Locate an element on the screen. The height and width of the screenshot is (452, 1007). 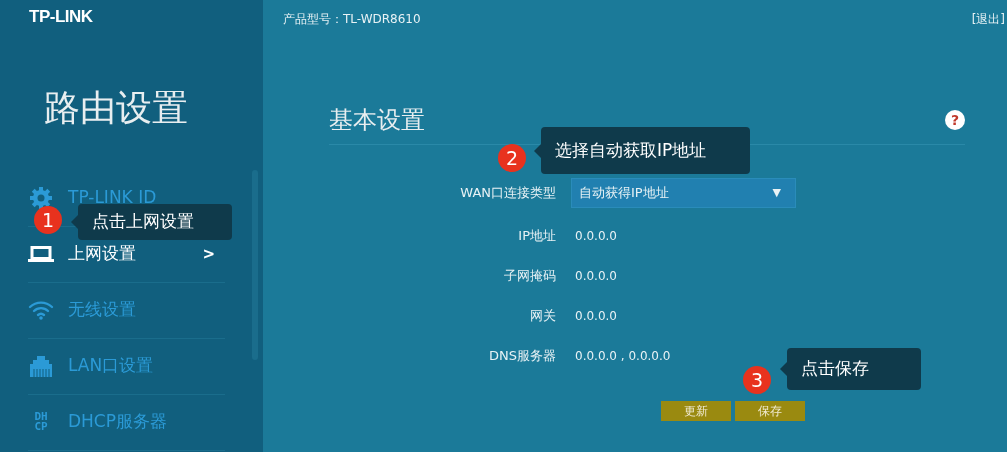
field-label: IP地址 is located at coordinates (537, 236).